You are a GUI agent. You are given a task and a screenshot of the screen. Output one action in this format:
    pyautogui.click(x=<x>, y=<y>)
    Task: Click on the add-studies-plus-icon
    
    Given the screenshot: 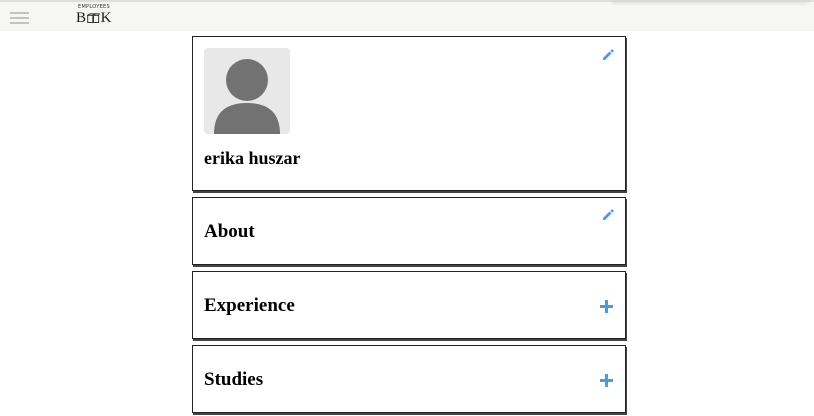 What is the action you would take?
    pyautogui.click(x=606, y=380)
    